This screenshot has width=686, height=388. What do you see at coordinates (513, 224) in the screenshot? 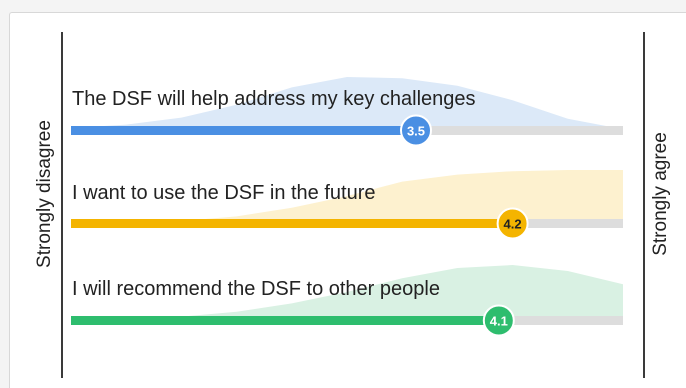
I see `value-label: 4.2` at bounding box center [513, 224].